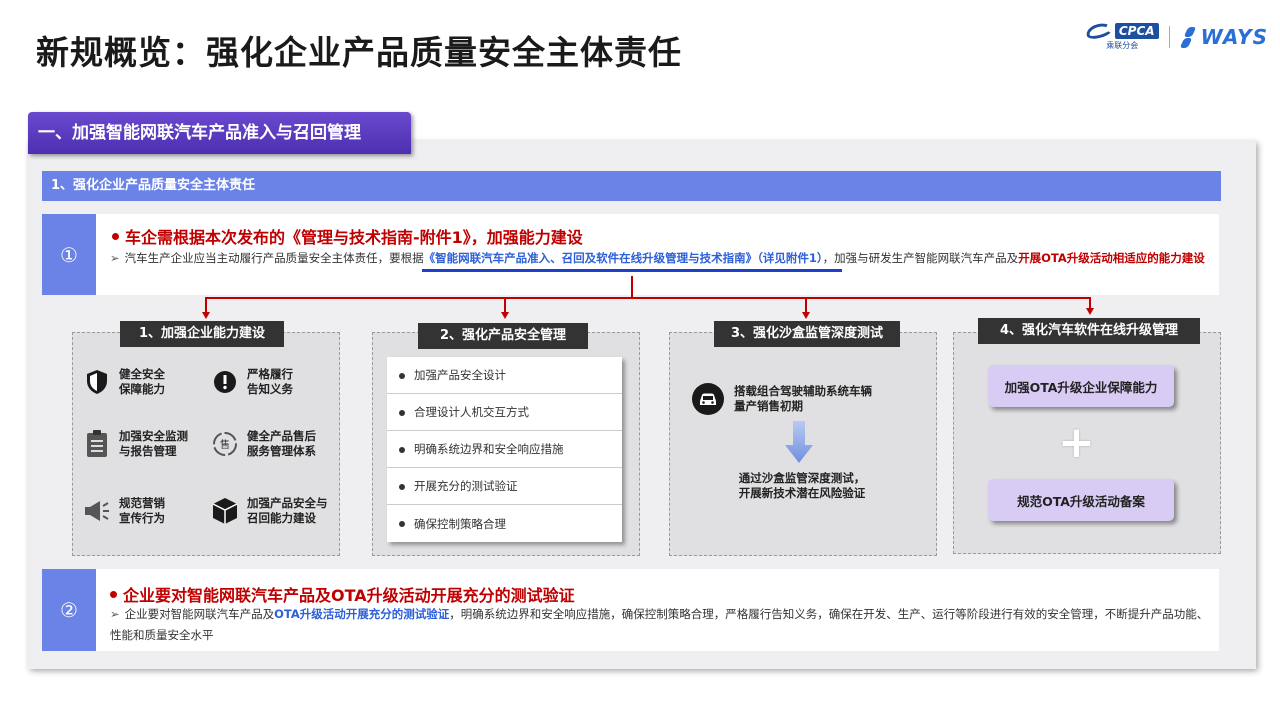 The height and width of the screenshot is (720, 1280). Describe the element at coordinates (97, 443) in the screenshot. I see `clipboard-icon` at that location.